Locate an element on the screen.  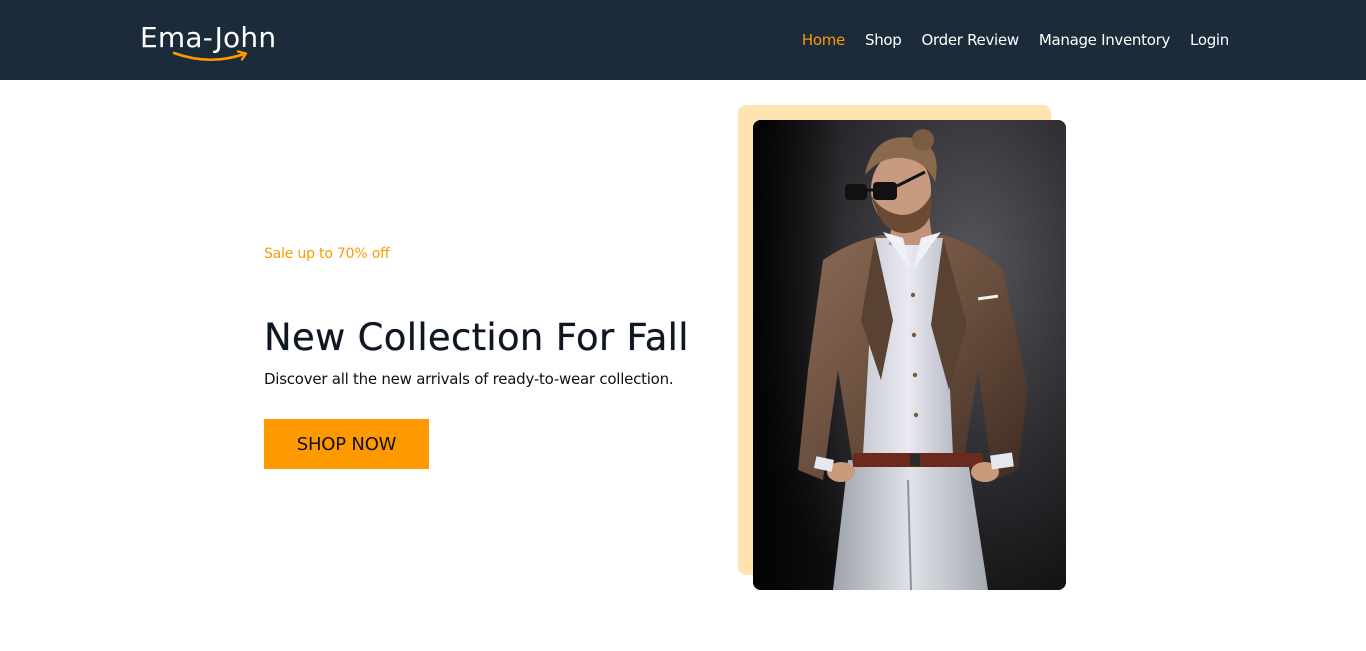
nav-shop: Shop is located at coordinates (883, 40).